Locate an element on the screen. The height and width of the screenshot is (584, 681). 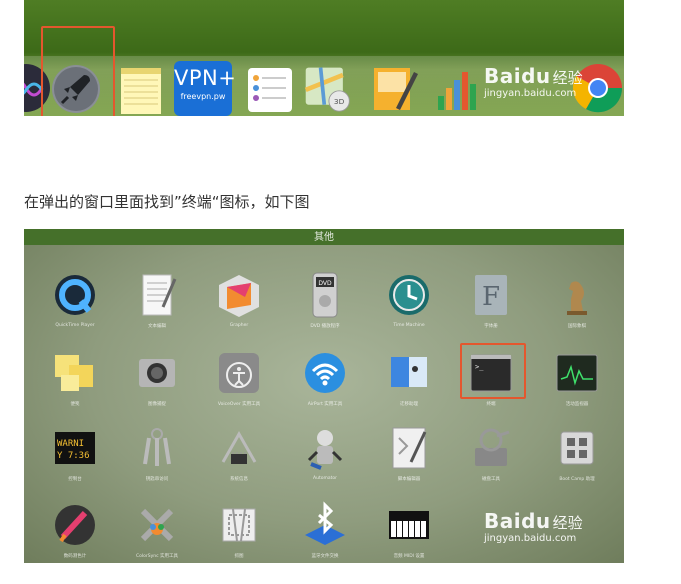
launchpad-app: WARNI Y 7:36 控制台 is located at coordinates (75, 453).